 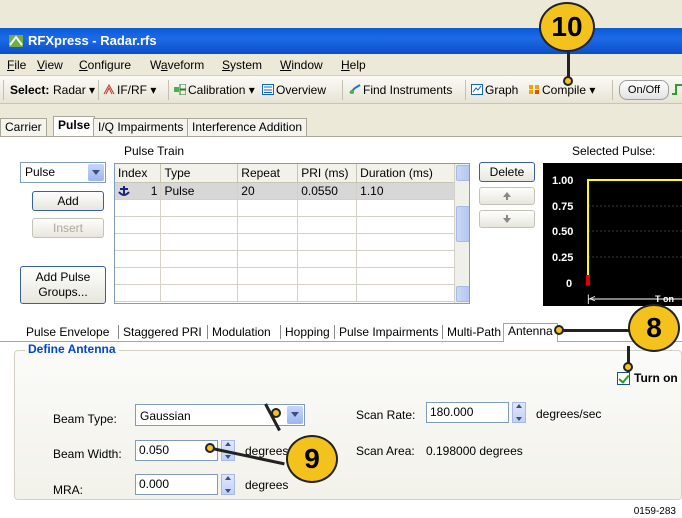 What do you see at coordinates (23, 127) in the screenshot?
I see `tab-carrier: Carrier` at bounding box center [23, 127].